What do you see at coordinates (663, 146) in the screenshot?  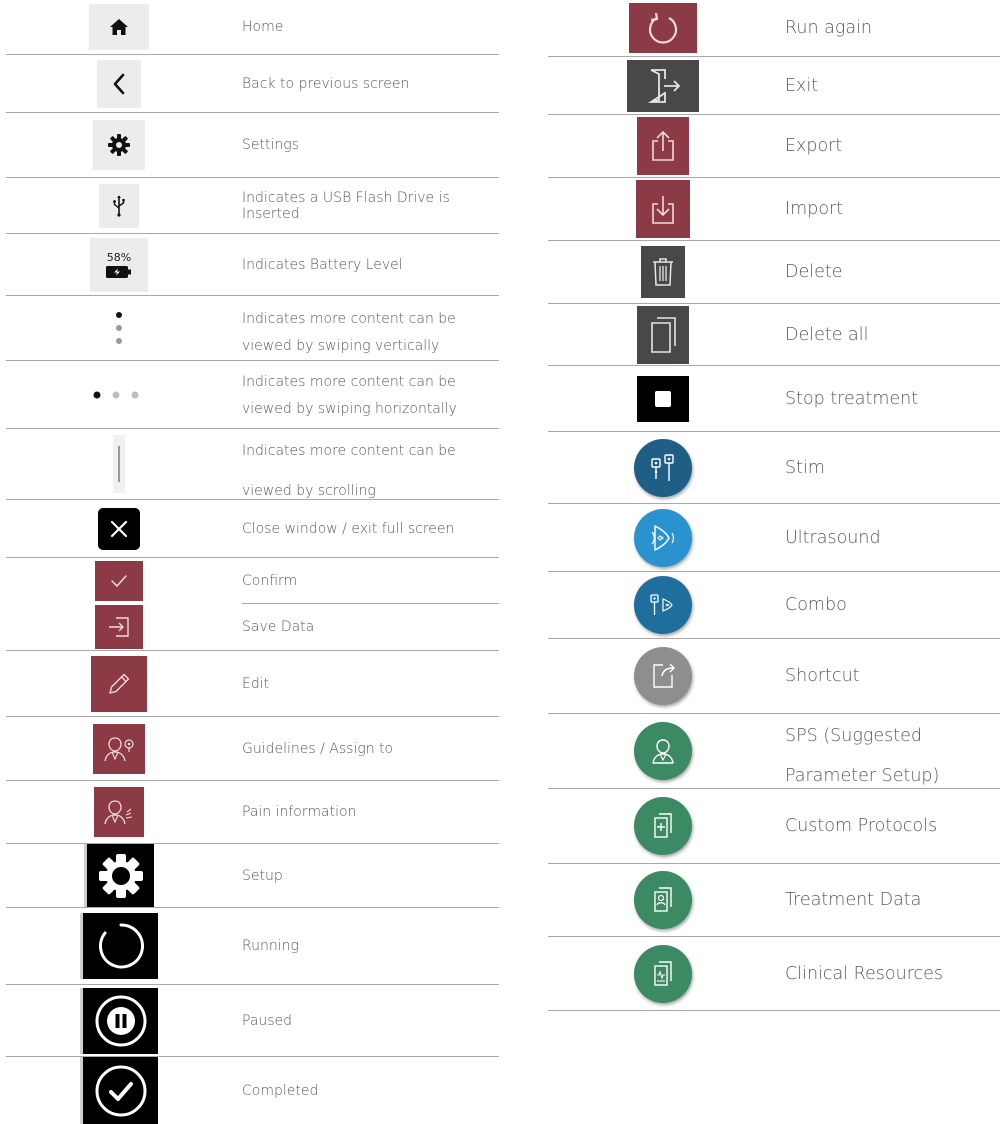 I see `export-icon` at bounding box center [663, 146].